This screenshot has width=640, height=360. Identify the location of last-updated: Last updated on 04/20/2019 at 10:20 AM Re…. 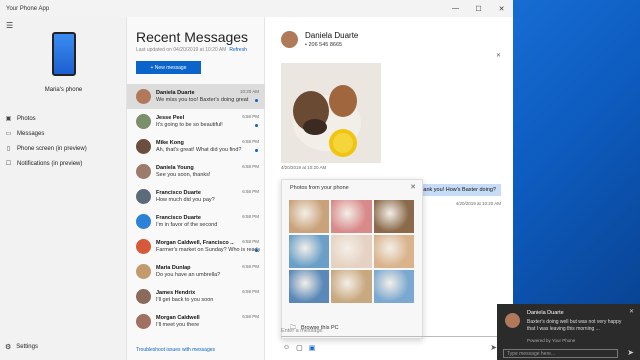
(191, 50).